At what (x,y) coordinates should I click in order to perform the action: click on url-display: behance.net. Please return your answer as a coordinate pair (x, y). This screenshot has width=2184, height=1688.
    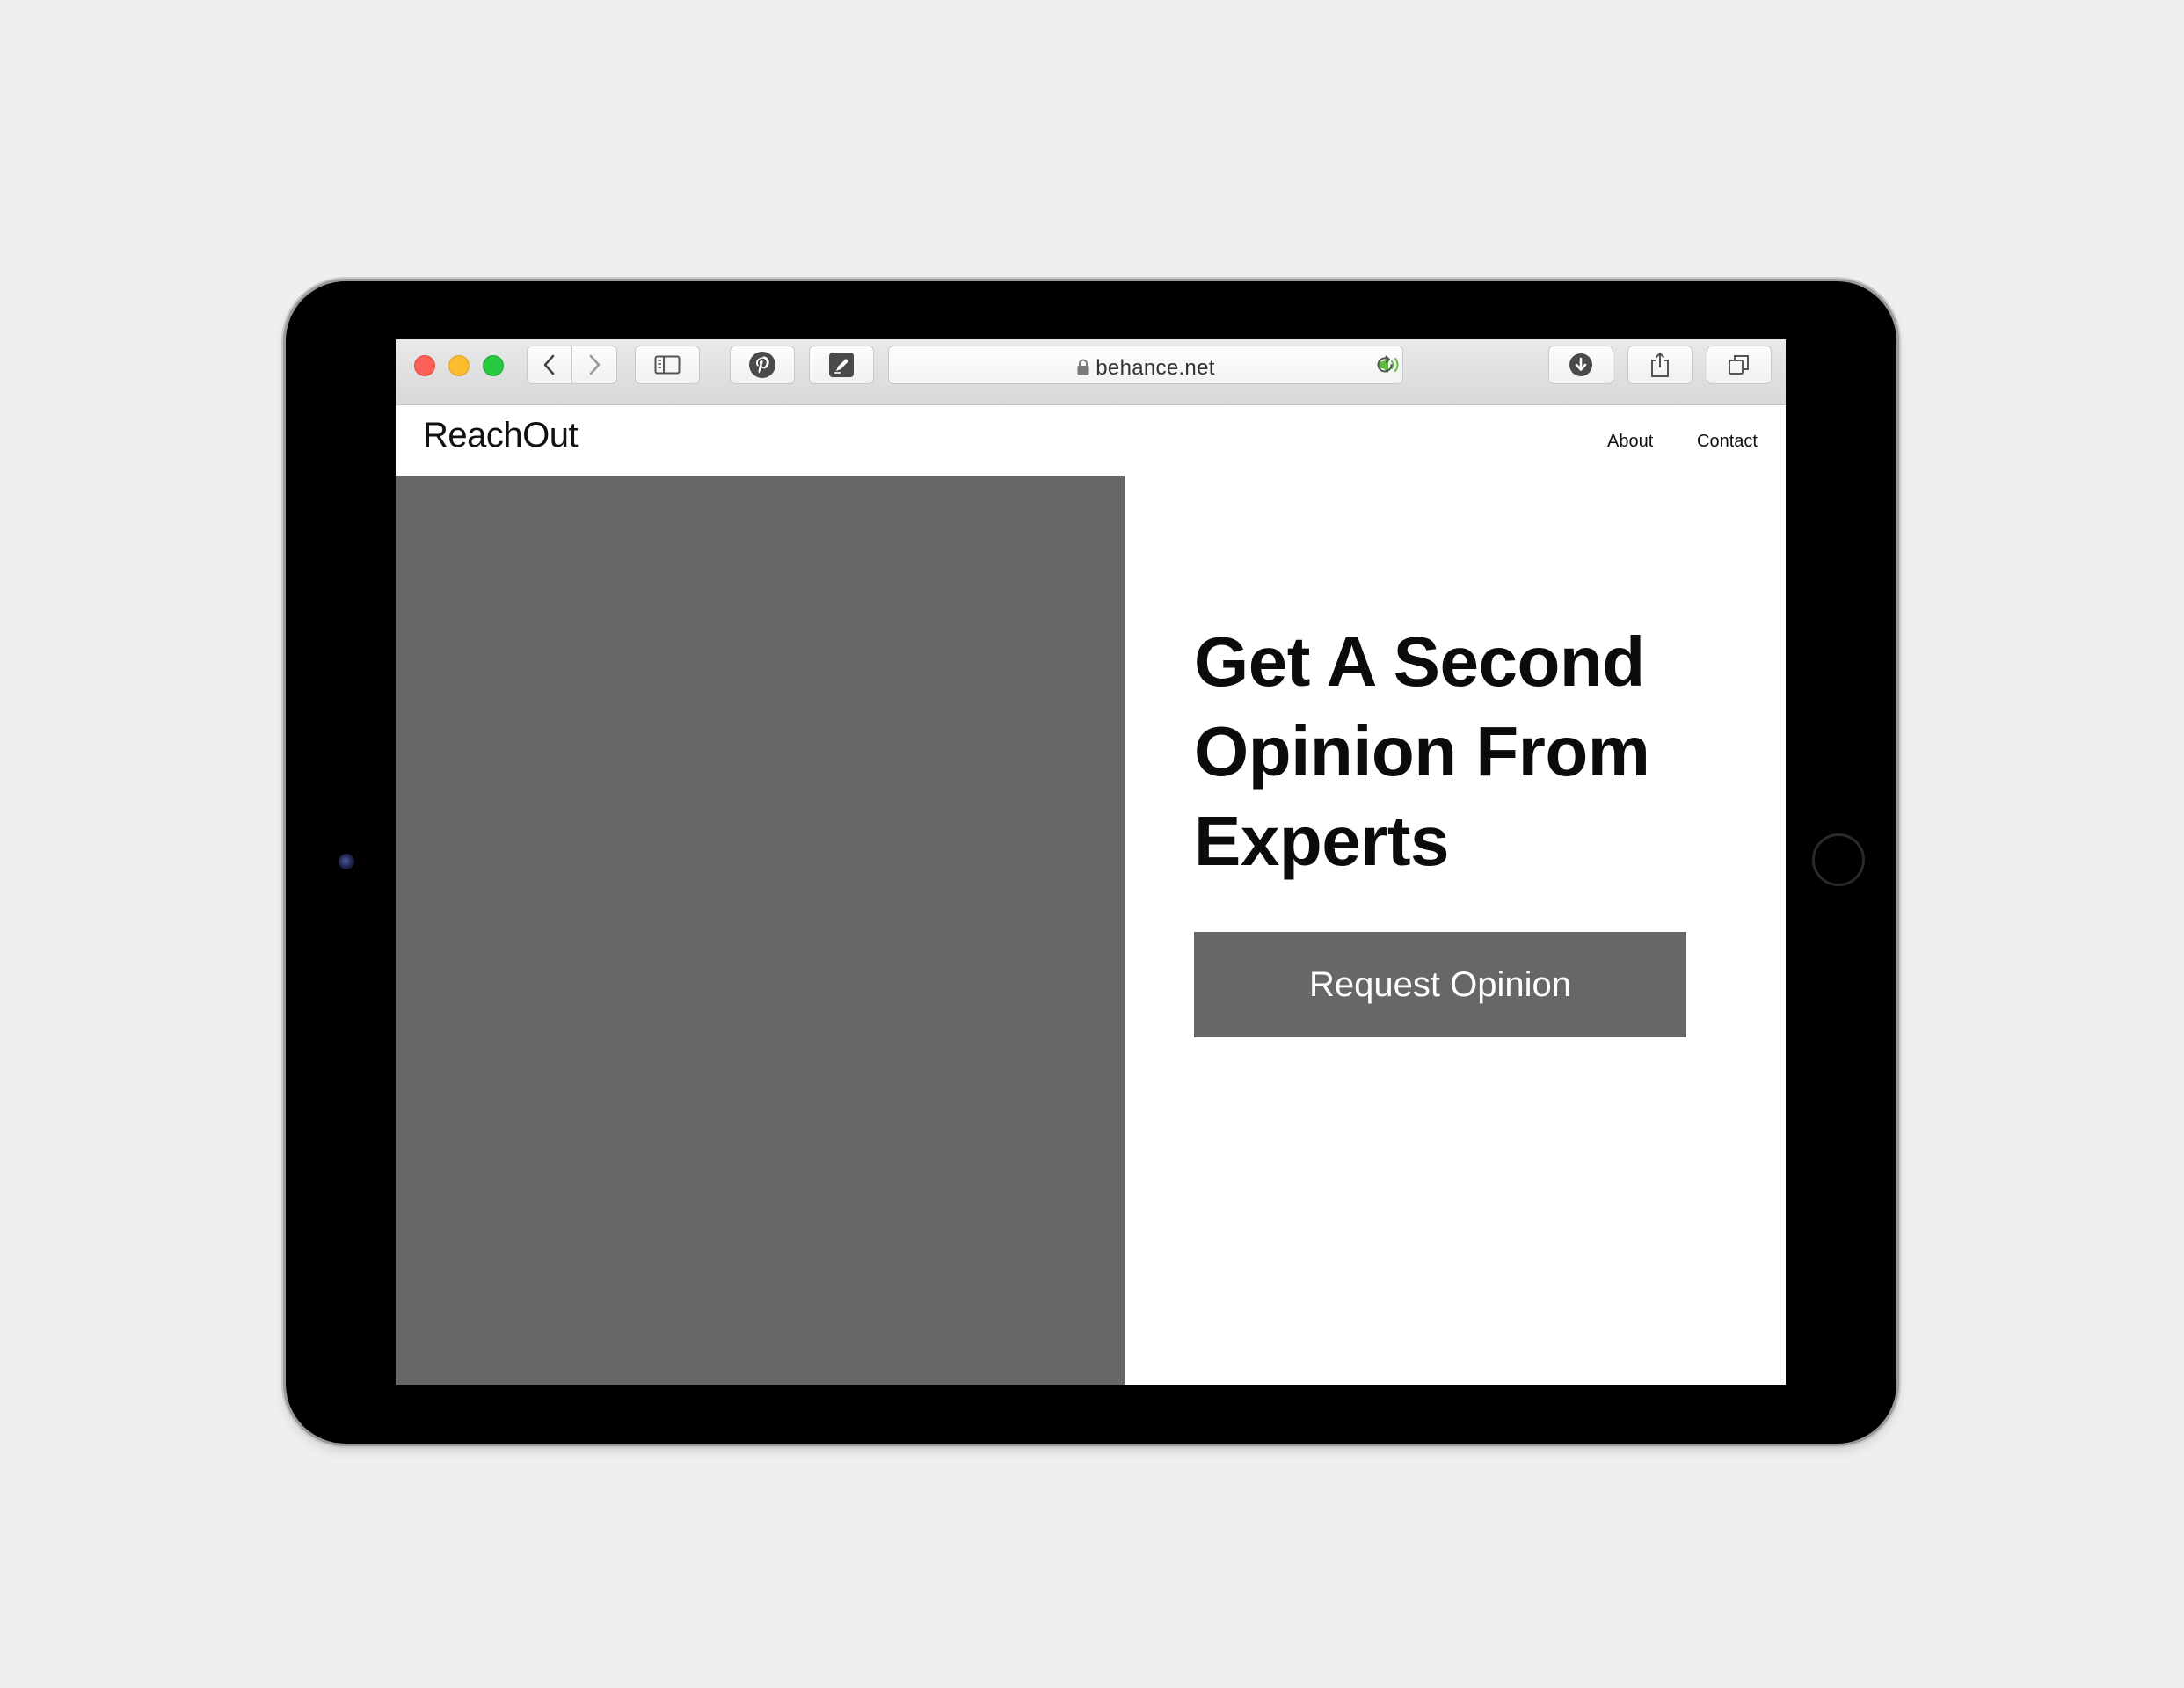
    Looking at the image, I should click on (1145, 368).